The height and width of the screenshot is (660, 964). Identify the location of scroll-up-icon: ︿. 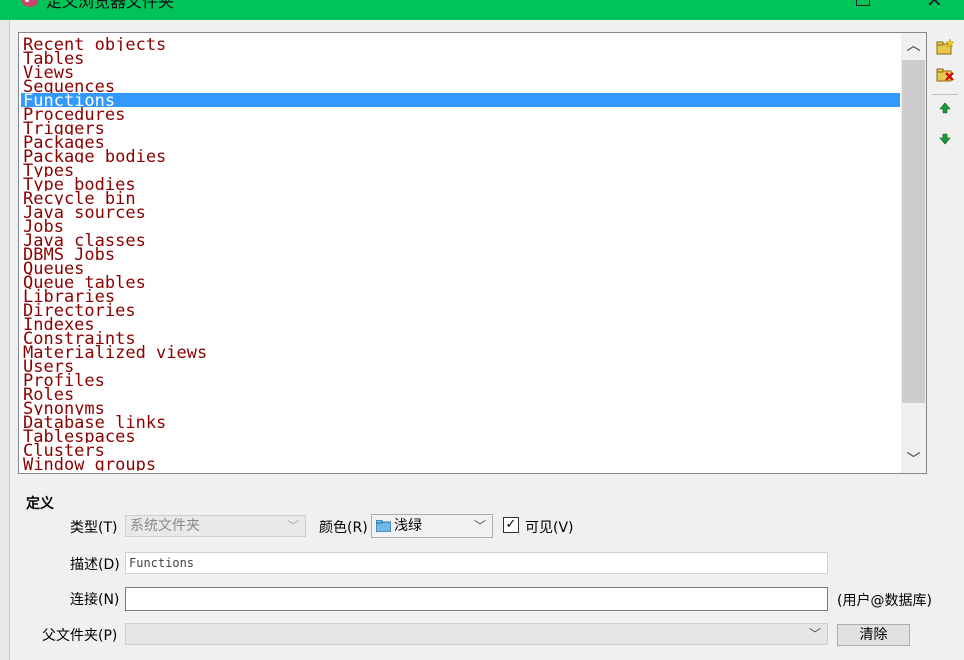
(913, 46).